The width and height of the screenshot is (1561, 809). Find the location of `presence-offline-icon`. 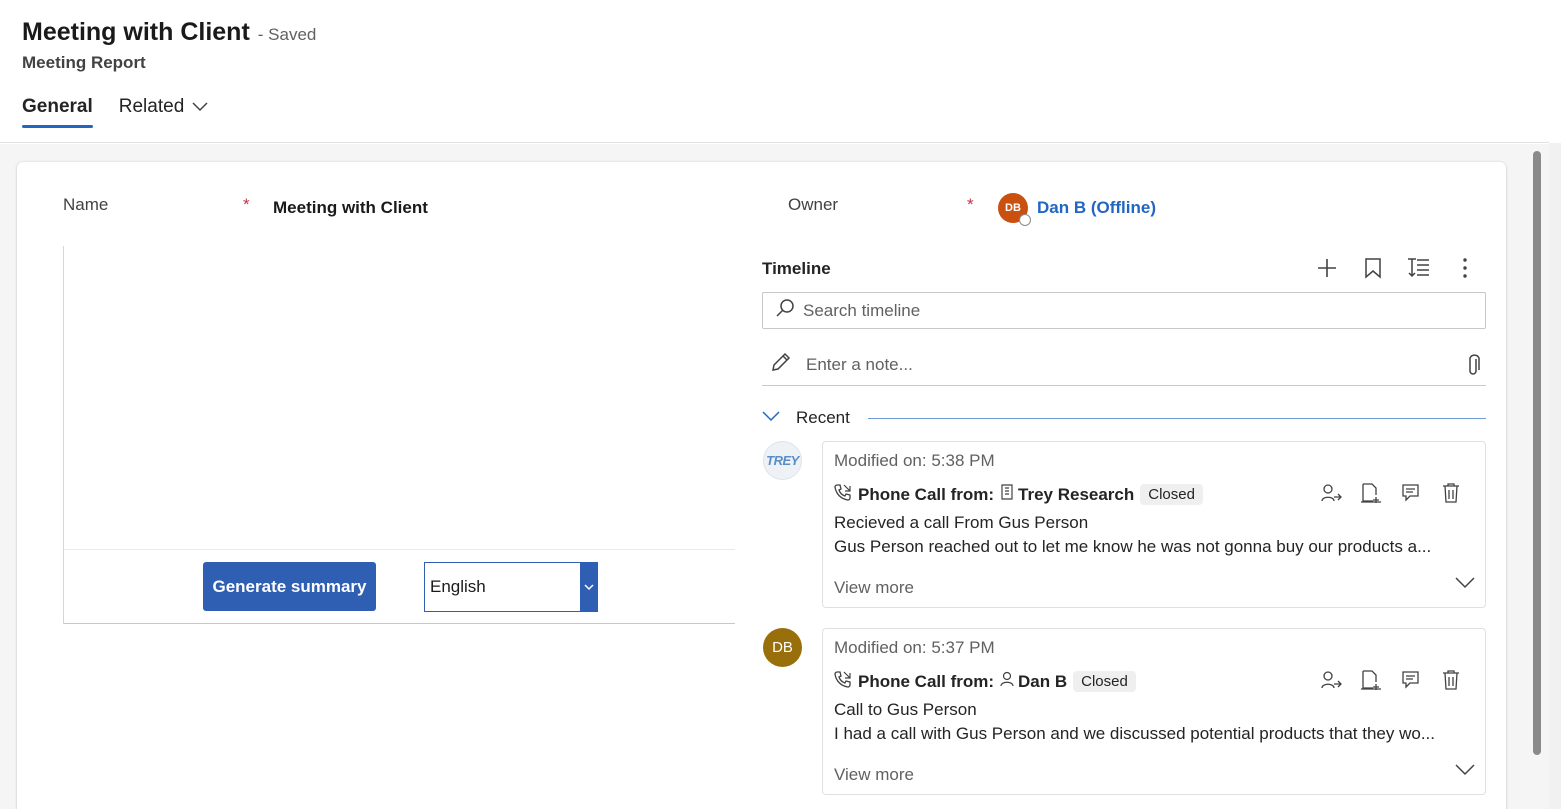

presence-offline-icon is located at coordinates (1025, 220).